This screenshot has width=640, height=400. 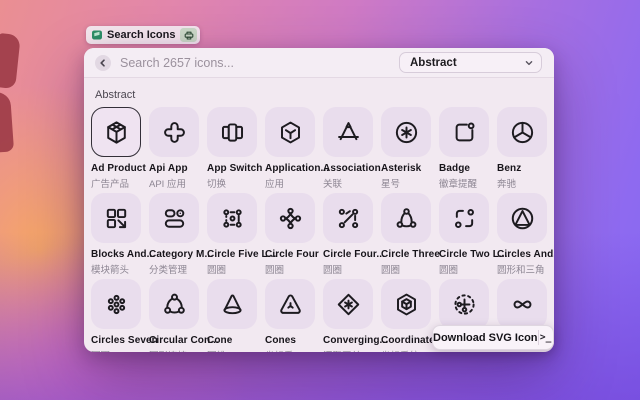 What do you see at coordinates (220, 340) in the screenshot?
I see `icon-label: Cone` at bounding box center [220, 340].